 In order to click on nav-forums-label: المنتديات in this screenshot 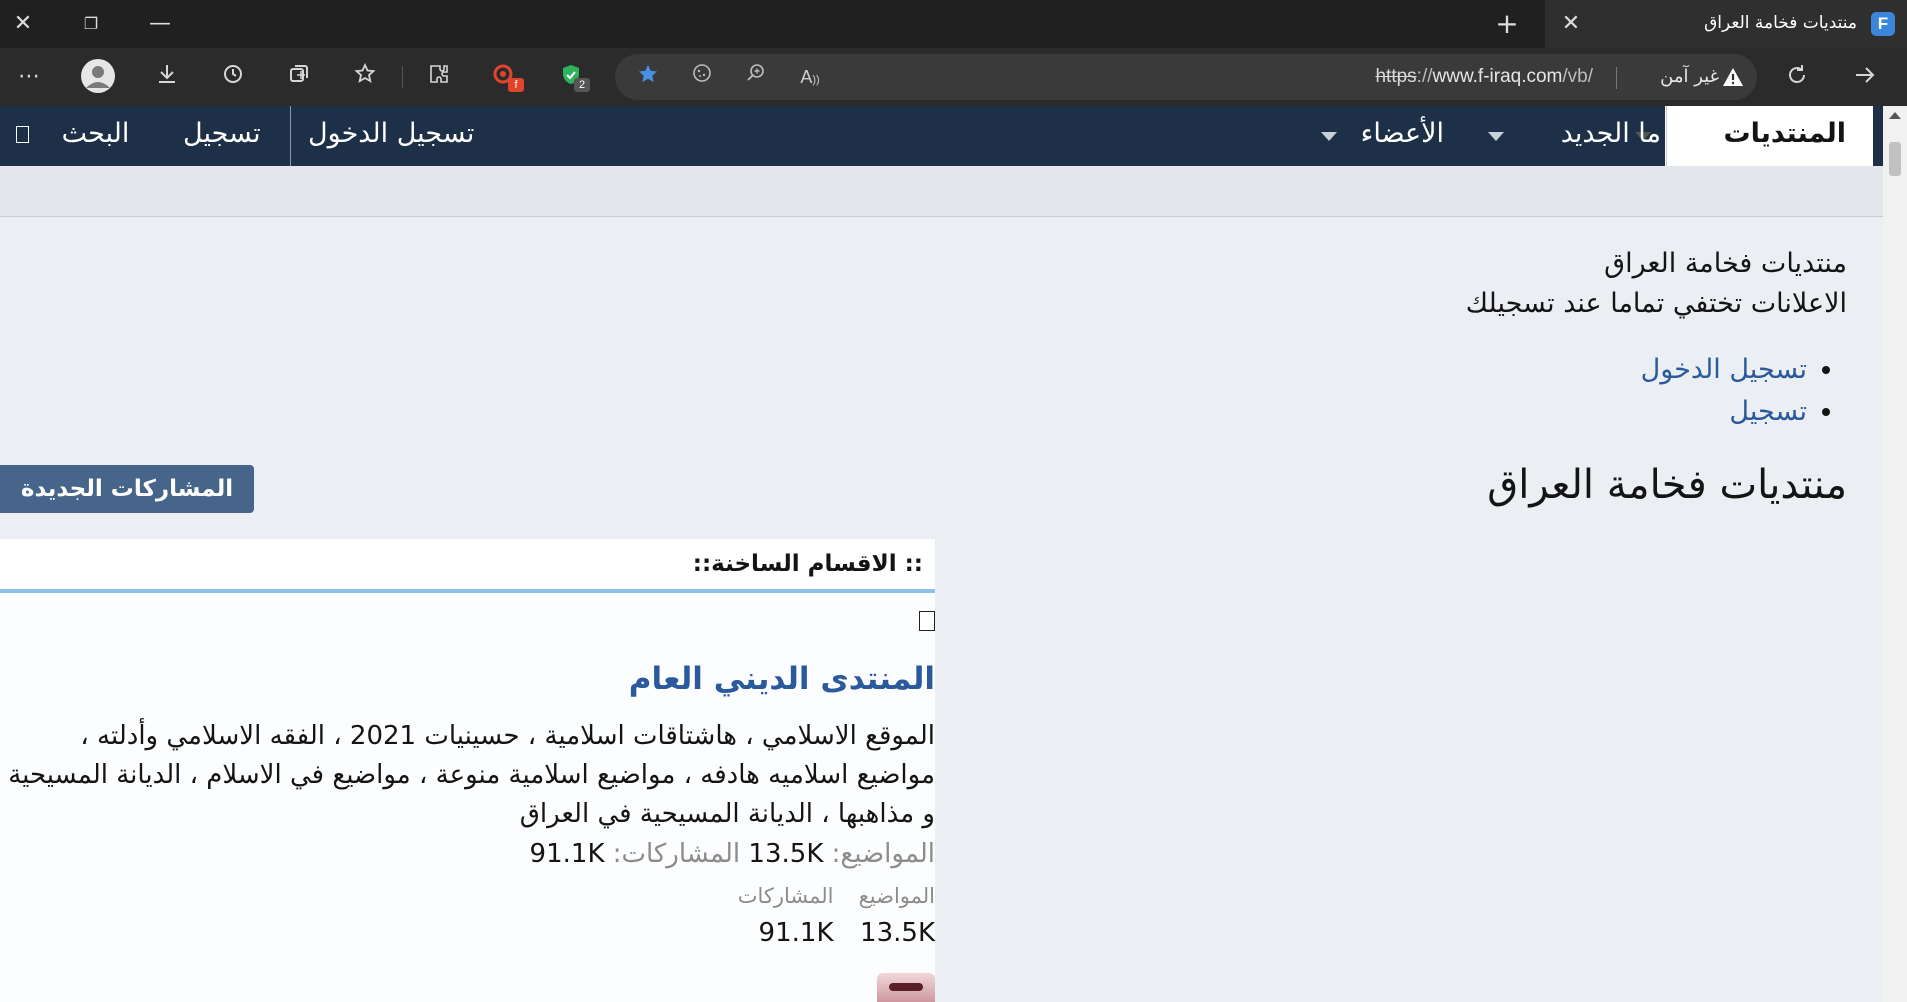, I will do `click(1784, 133)`.